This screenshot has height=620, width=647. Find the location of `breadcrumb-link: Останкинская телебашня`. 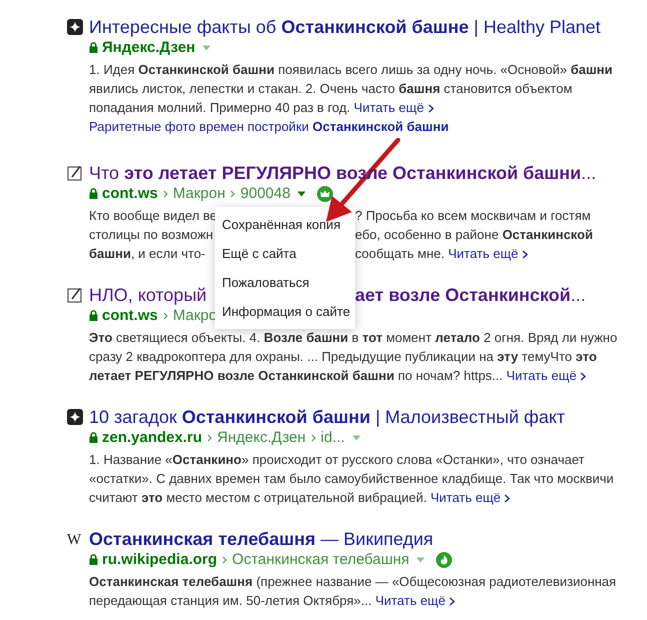

breadcrumb-link: Останкинская телебашня is located at coordinates (321, 559).